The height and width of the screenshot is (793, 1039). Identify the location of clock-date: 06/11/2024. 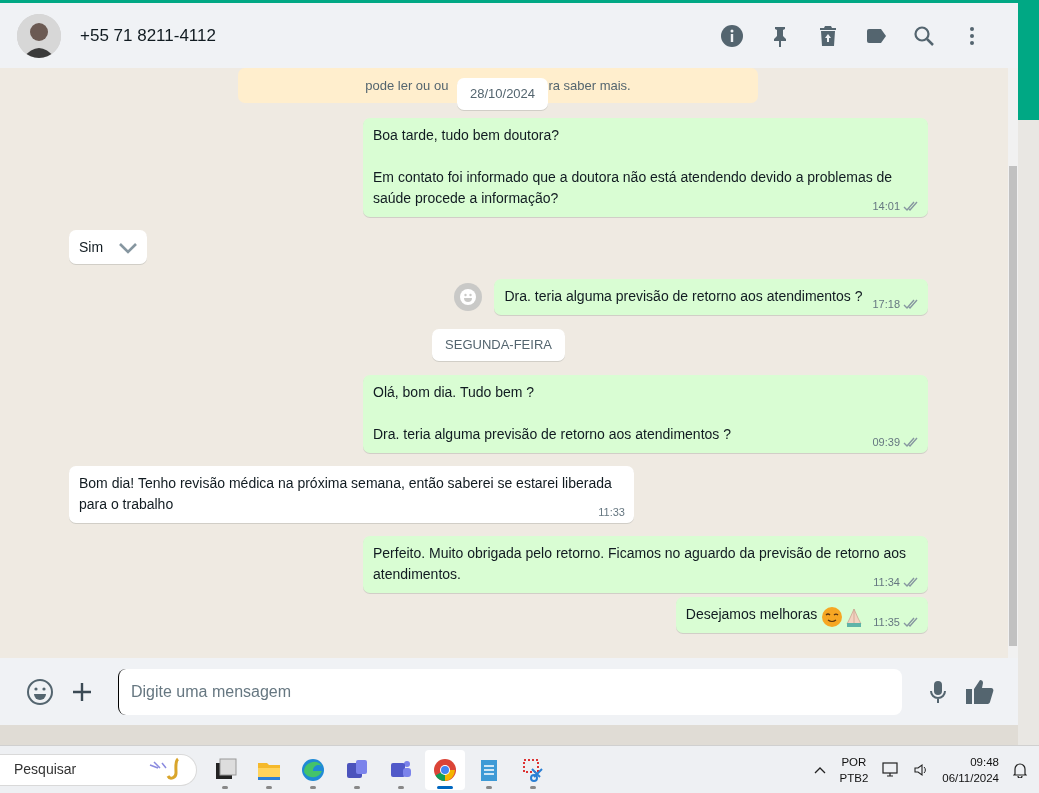
(970, 777).